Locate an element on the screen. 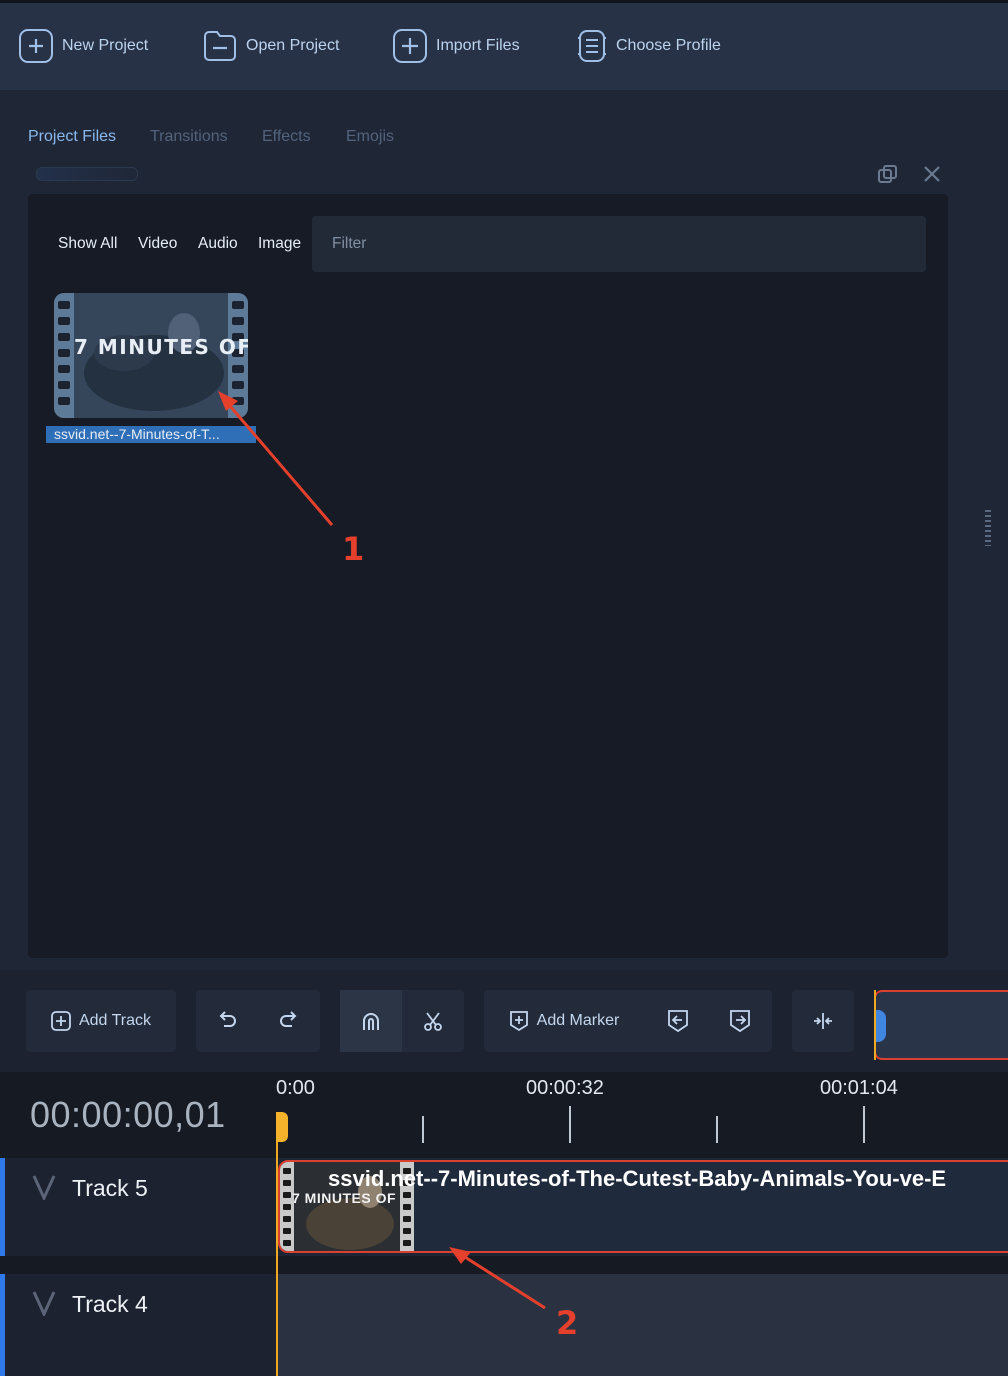  redo-button is located at coordinates (289, 1021).